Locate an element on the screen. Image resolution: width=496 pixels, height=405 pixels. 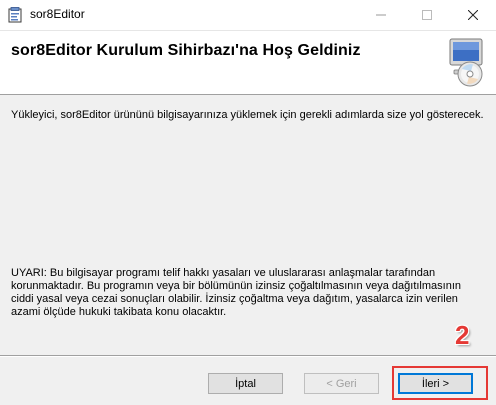
close-button is located at coordinates (473, 15).